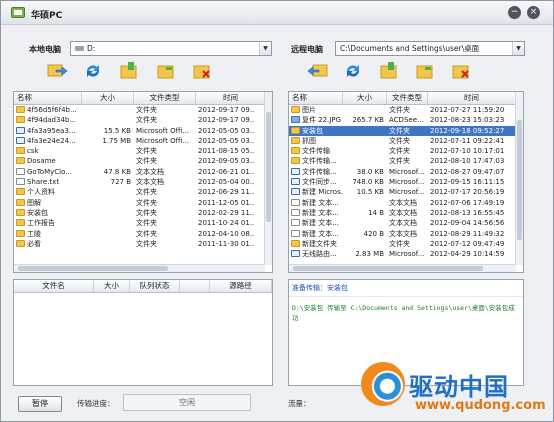 The height and width of the screenshot is (422, 554). I want to click on progress-box: 空闲, so click(187, 402).